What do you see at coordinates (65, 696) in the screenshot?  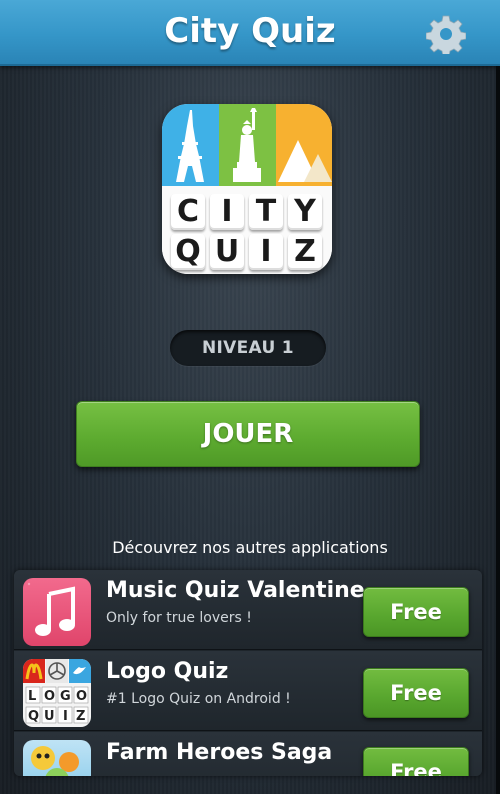 I see `svg-text: G` at bounding box center [65, 696].